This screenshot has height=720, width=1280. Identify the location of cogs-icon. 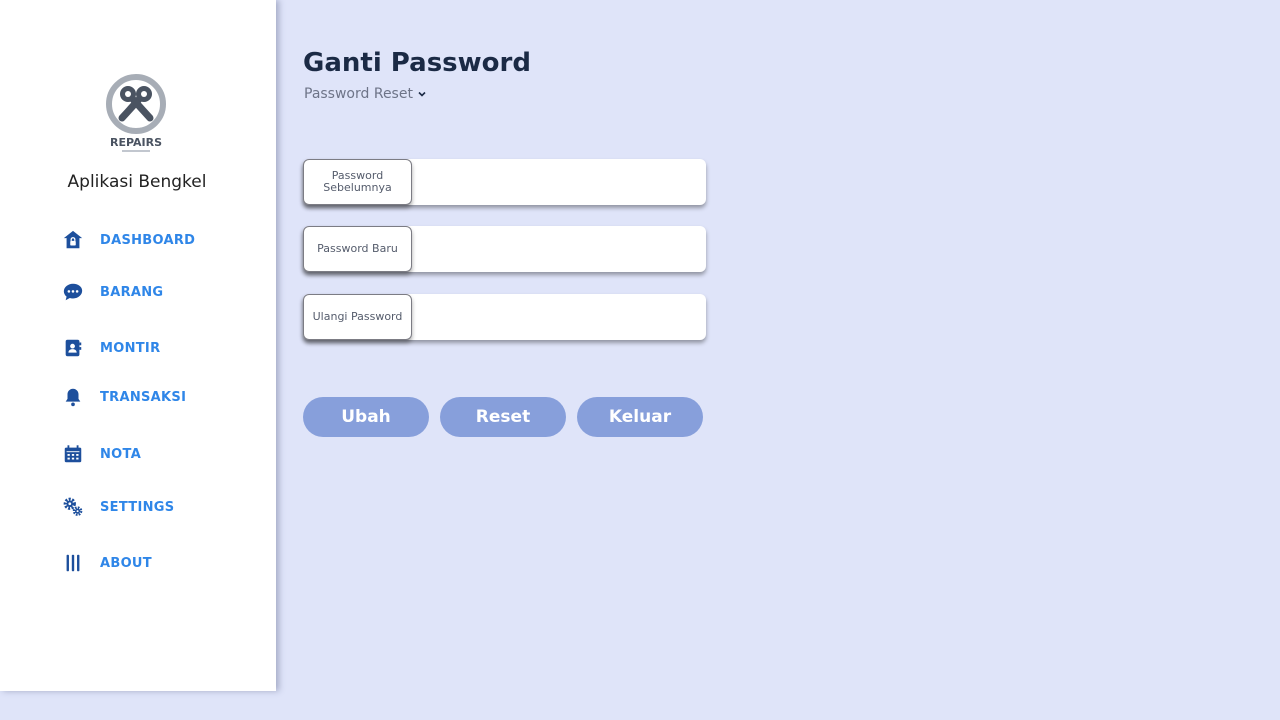
(73, 507).